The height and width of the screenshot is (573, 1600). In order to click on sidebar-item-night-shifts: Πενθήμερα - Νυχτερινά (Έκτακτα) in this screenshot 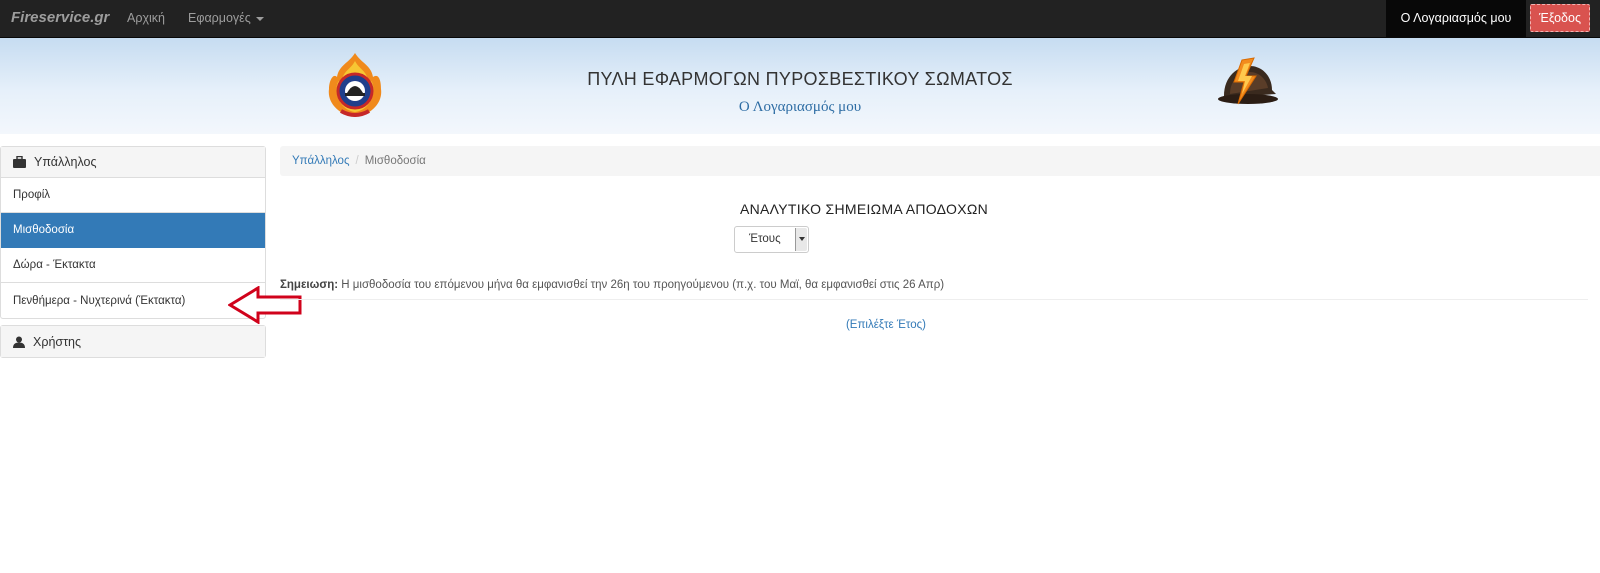, I will do `click(133, 300)`.